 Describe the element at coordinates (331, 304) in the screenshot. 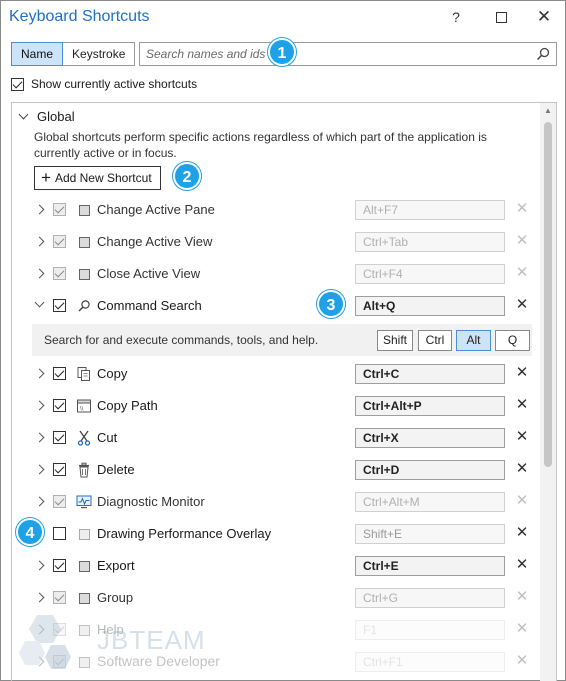

I see `callout-3: 3` at that location.